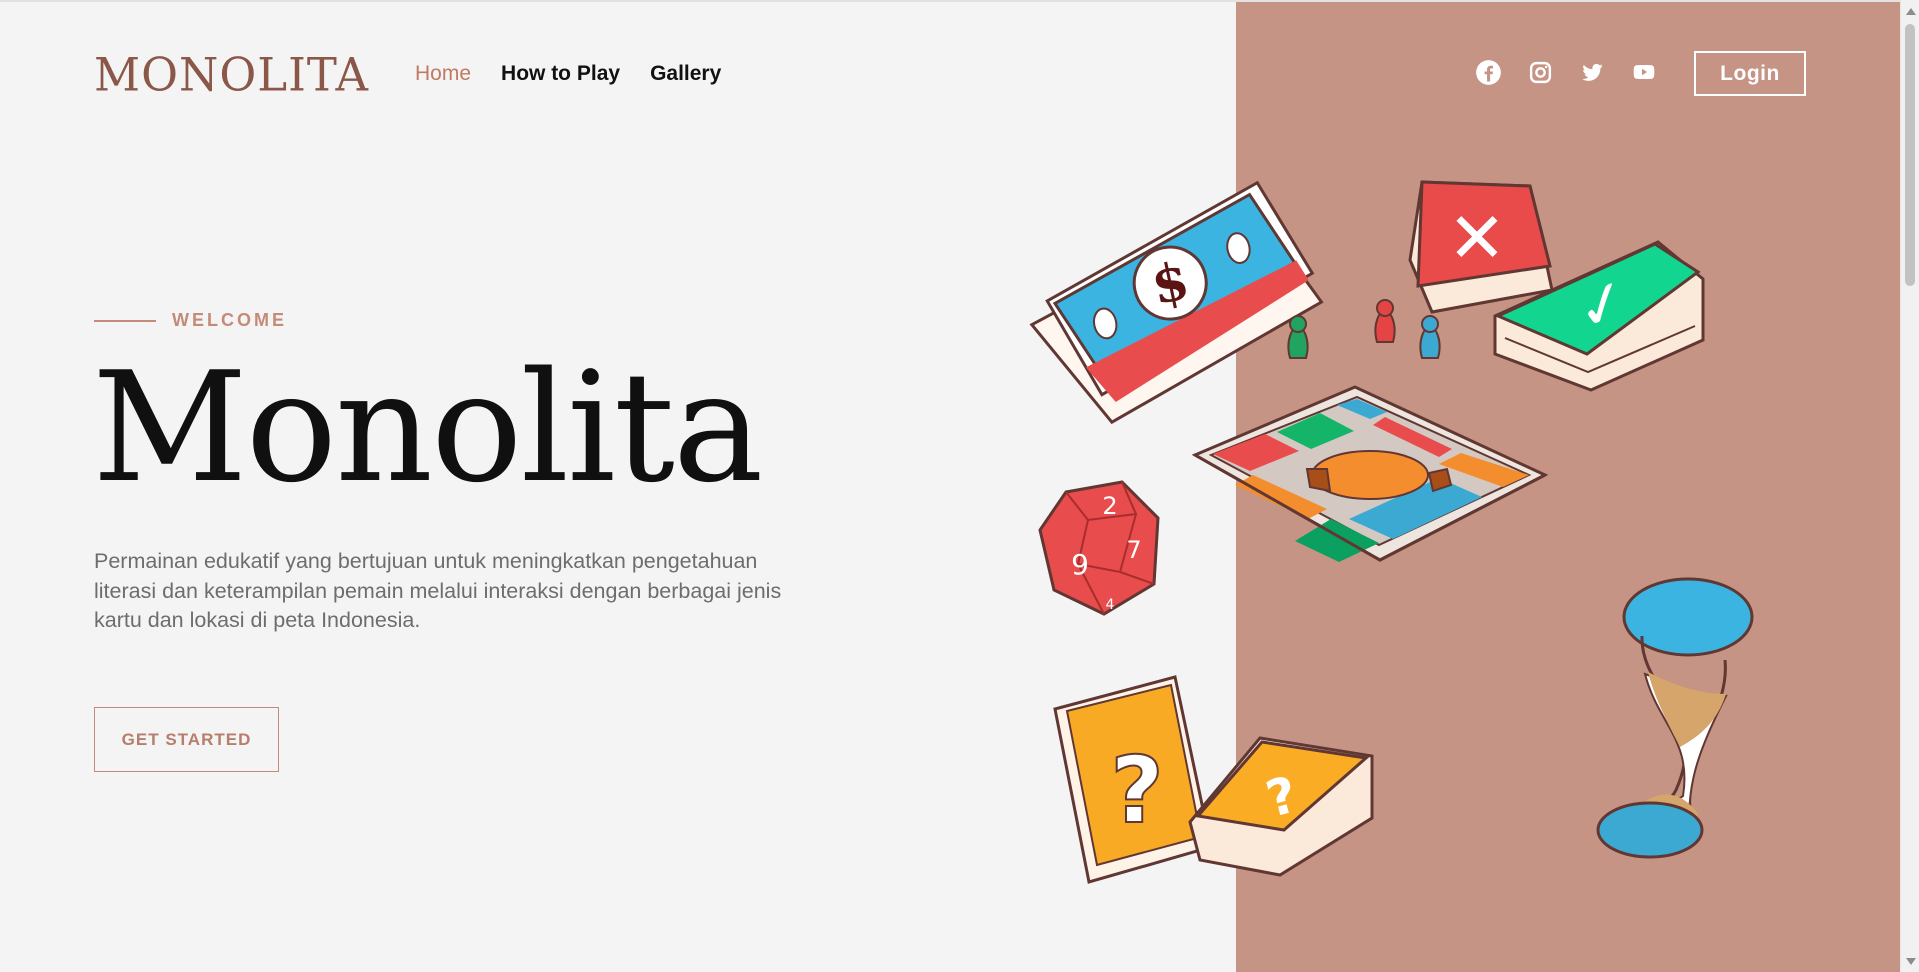 Image resolution: width=1919 pixels, height=972 pixels. What do you see at coordinates (1911, 961) in the screenshot?
I see `scroll-down-arrow-icon` at bounding box center [1911, 961].